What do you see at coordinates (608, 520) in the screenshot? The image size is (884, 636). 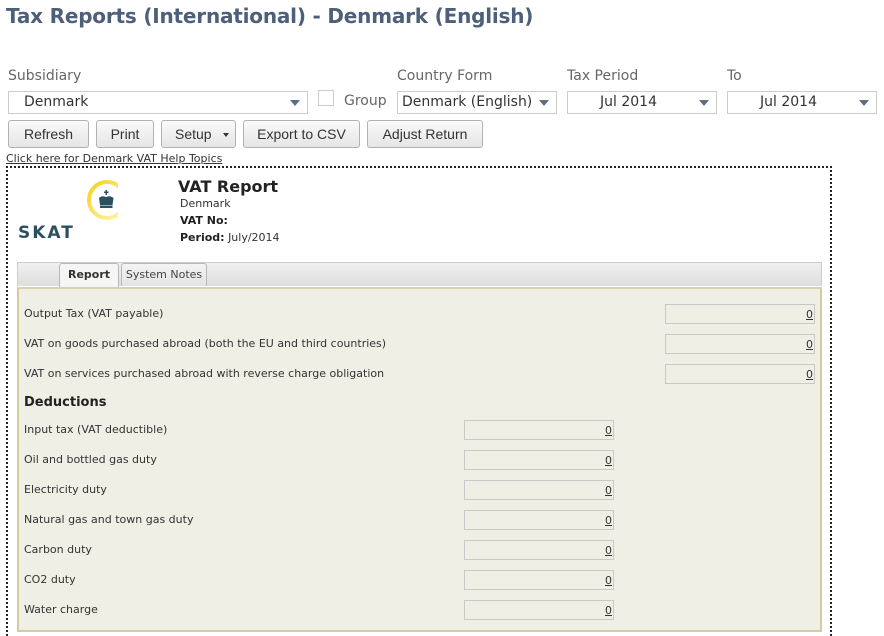 I see `natural-gas-duty-value: 0` at bounding box center [608, 520].